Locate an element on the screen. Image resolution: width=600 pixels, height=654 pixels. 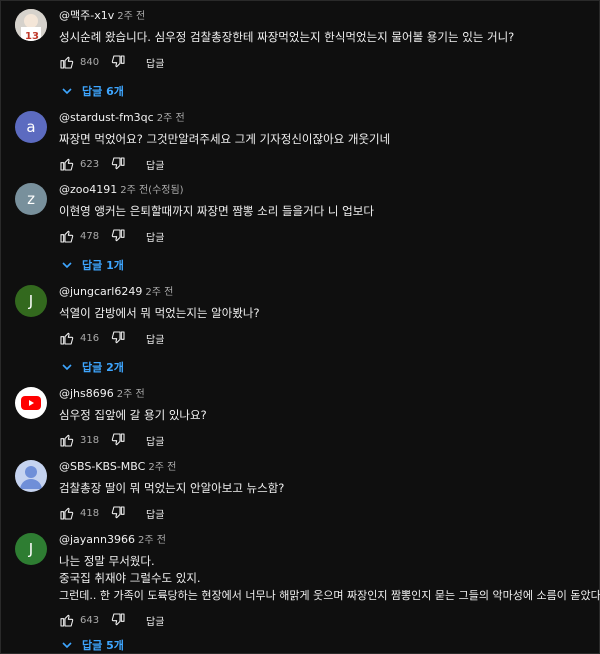
avatar: a is located at coordinates (31, 127).